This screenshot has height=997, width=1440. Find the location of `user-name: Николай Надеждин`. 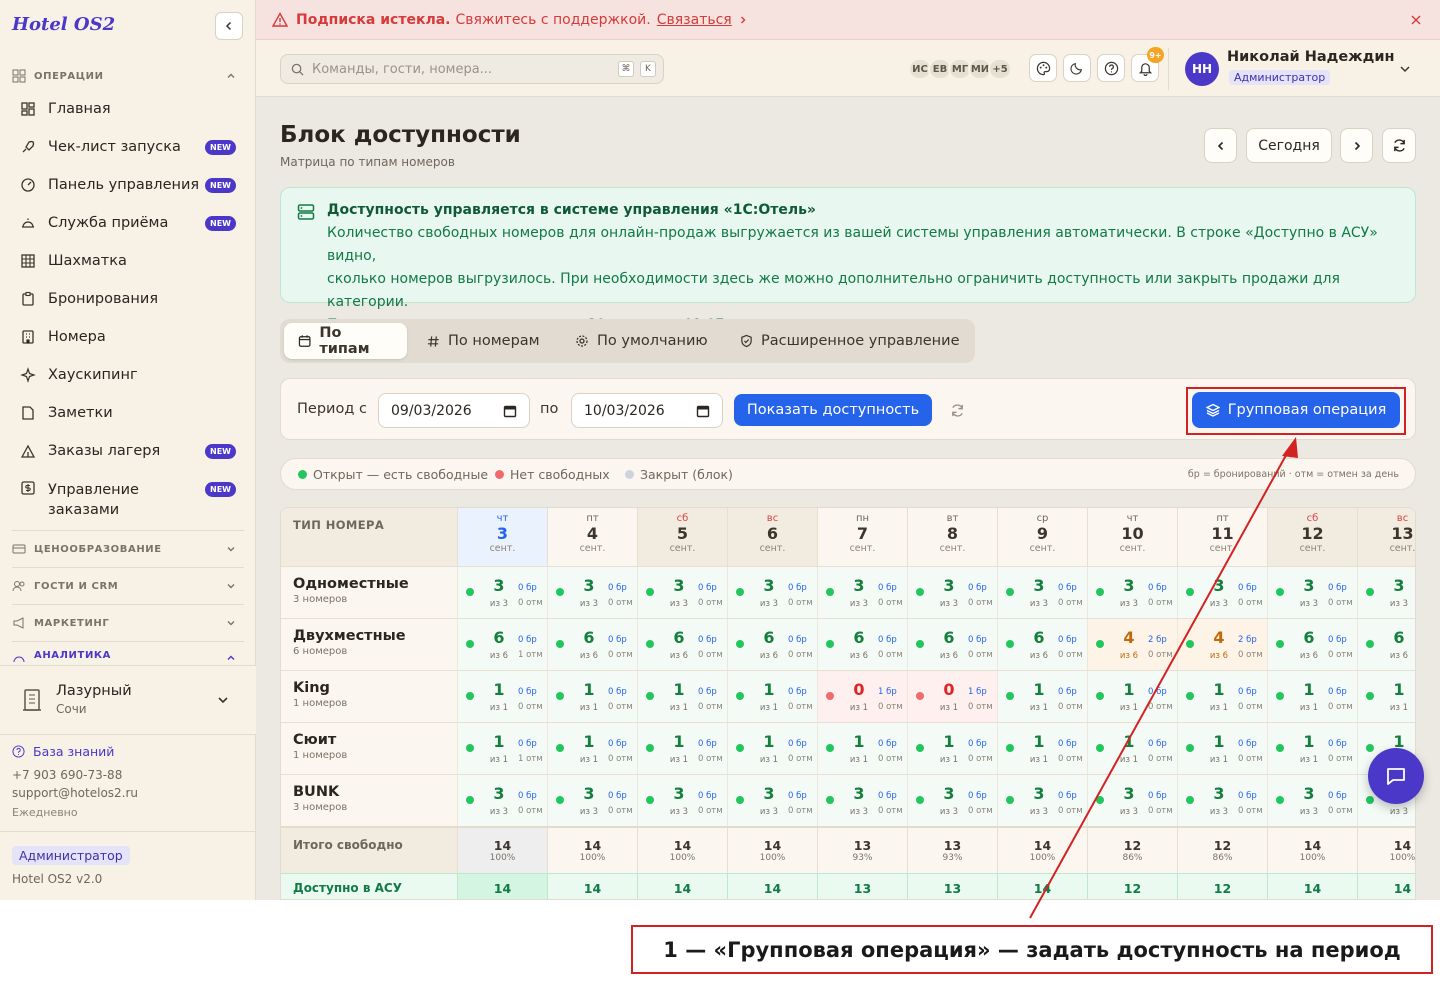

user-name: Николай Надеждин is located at coordinates (1311, 57).